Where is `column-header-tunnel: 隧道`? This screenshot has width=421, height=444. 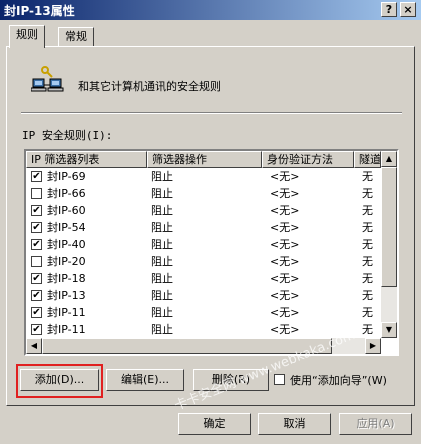
column-header-tunnel: 隧道 is located at coordinates (367, 159).